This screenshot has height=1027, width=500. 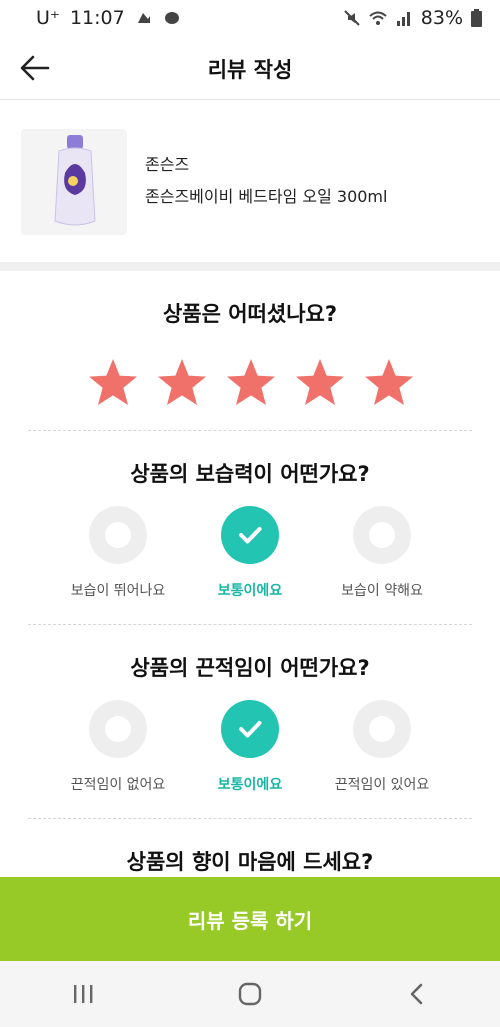 I want to click on product-brand: 존슨즈, so click(x=167, y=164).